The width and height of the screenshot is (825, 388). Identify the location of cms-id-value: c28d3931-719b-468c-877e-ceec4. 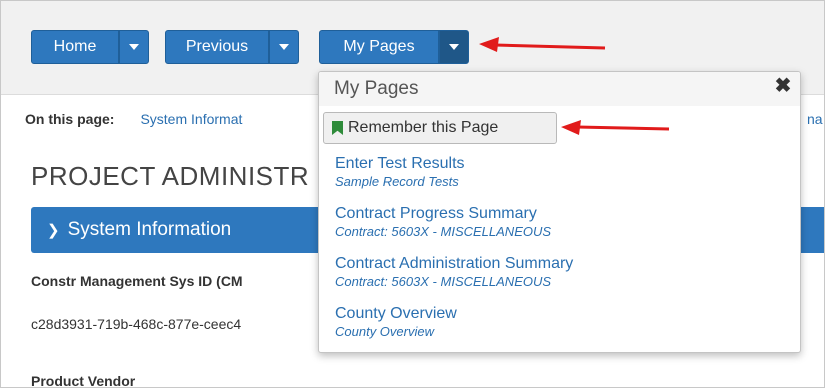
(136, 324).